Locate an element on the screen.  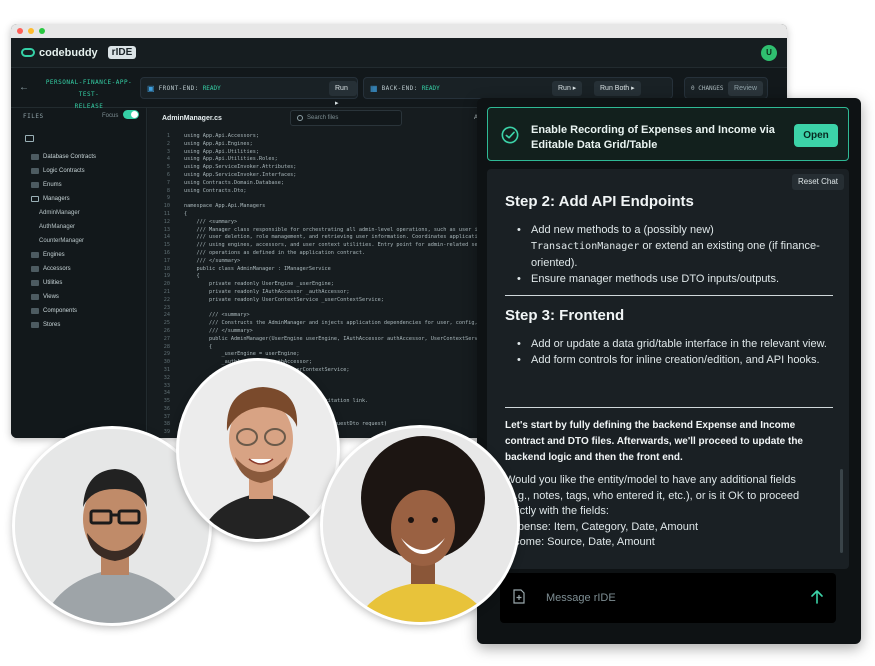
reset-chat-button: Reset Chat is located at coordinates (817, 182).